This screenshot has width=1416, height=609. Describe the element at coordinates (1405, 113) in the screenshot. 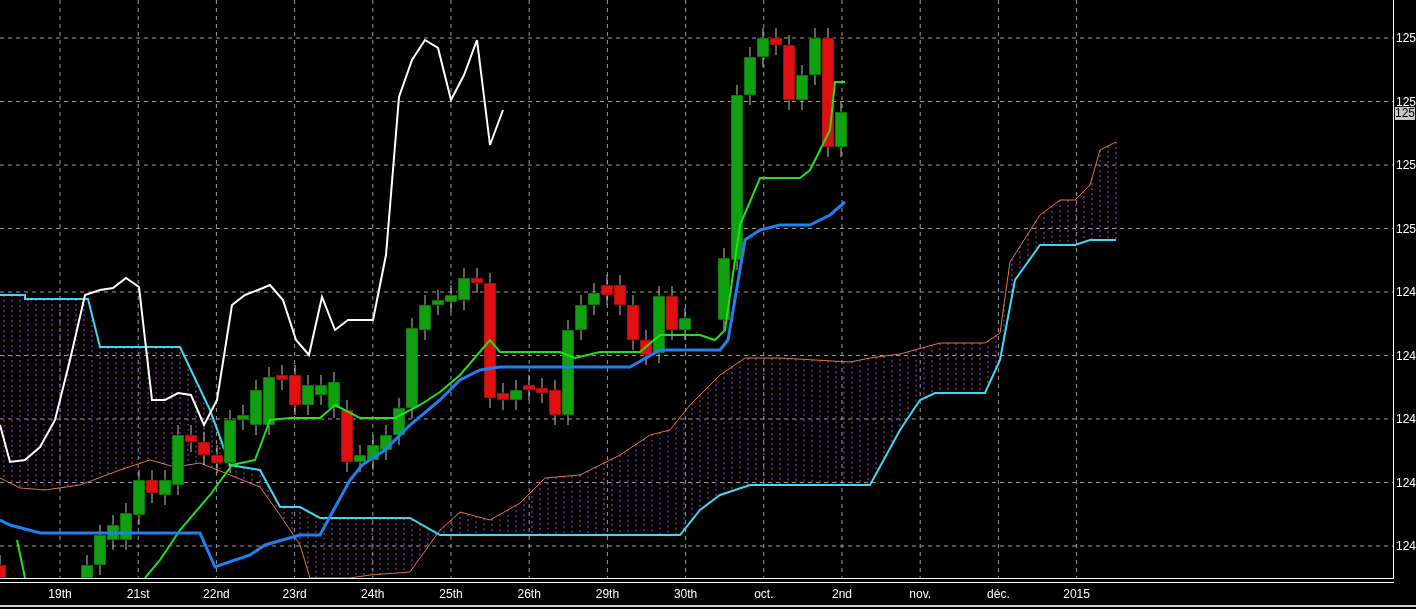

I see `current-price-label: 125` at that location.